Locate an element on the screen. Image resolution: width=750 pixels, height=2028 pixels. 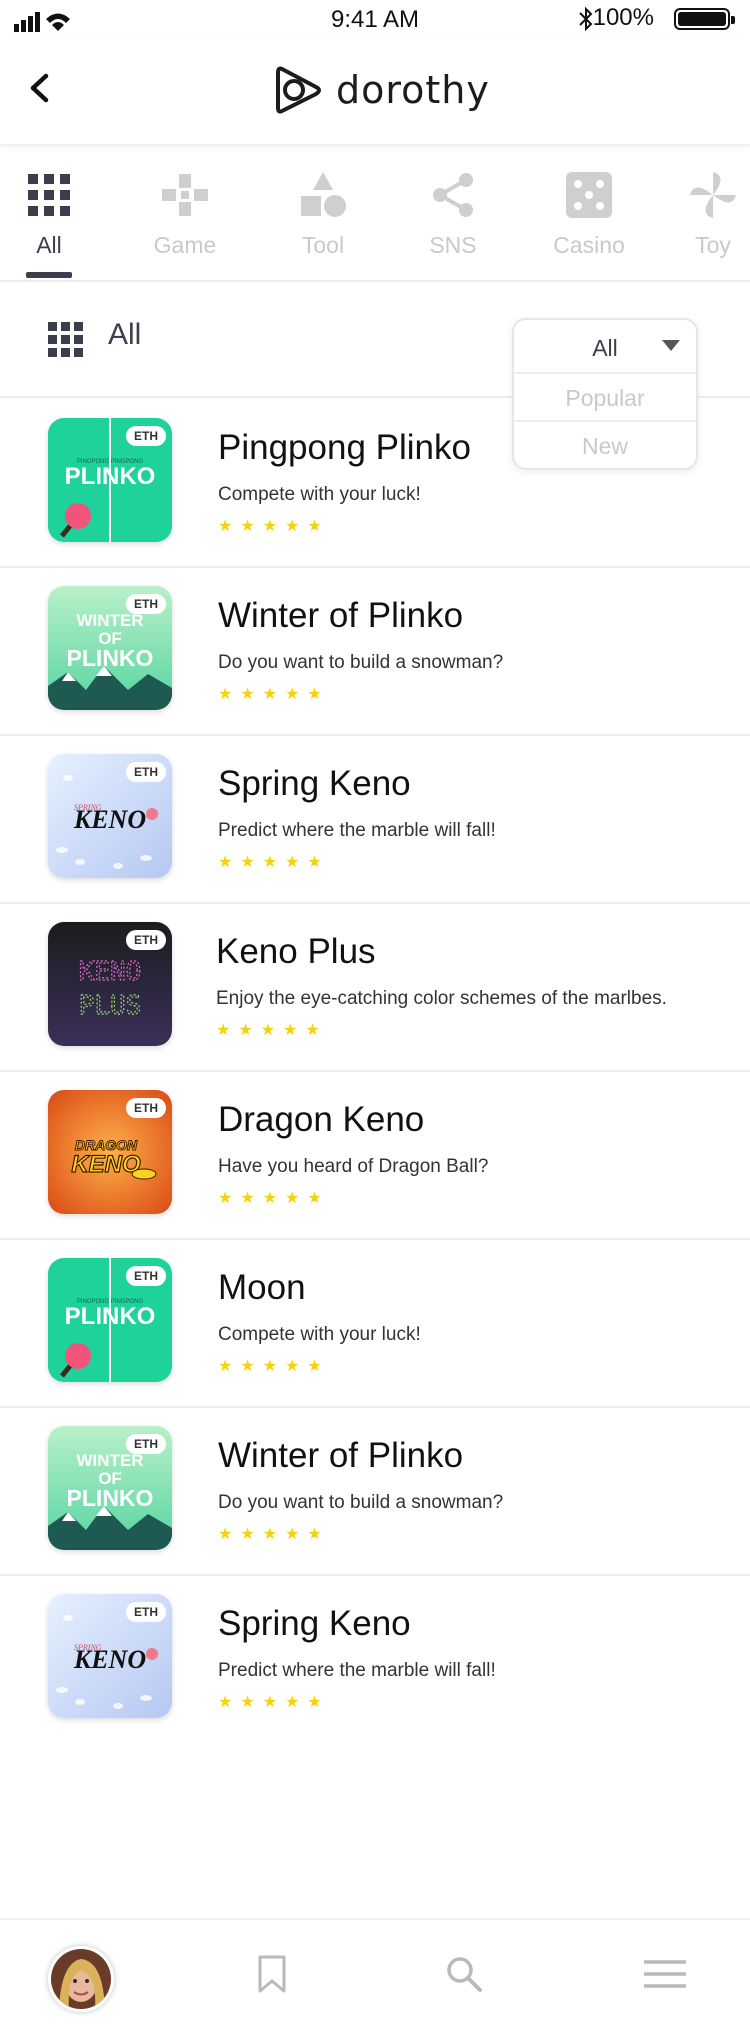
game-description: Have you heard of Dragon Ball? is located at coordinates (353, 1166).